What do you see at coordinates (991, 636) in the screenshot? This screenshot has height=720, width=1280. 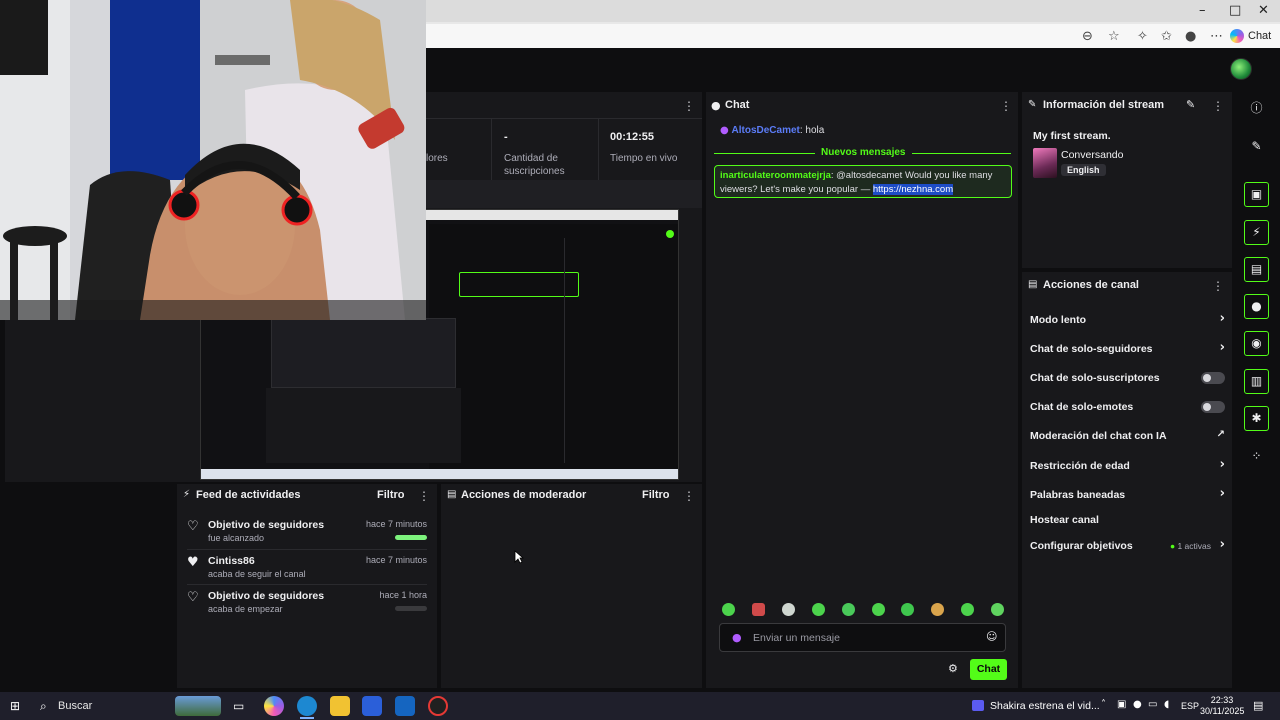 I see `emoji-picker-icon: ☺` at bounding box center [991, 636].